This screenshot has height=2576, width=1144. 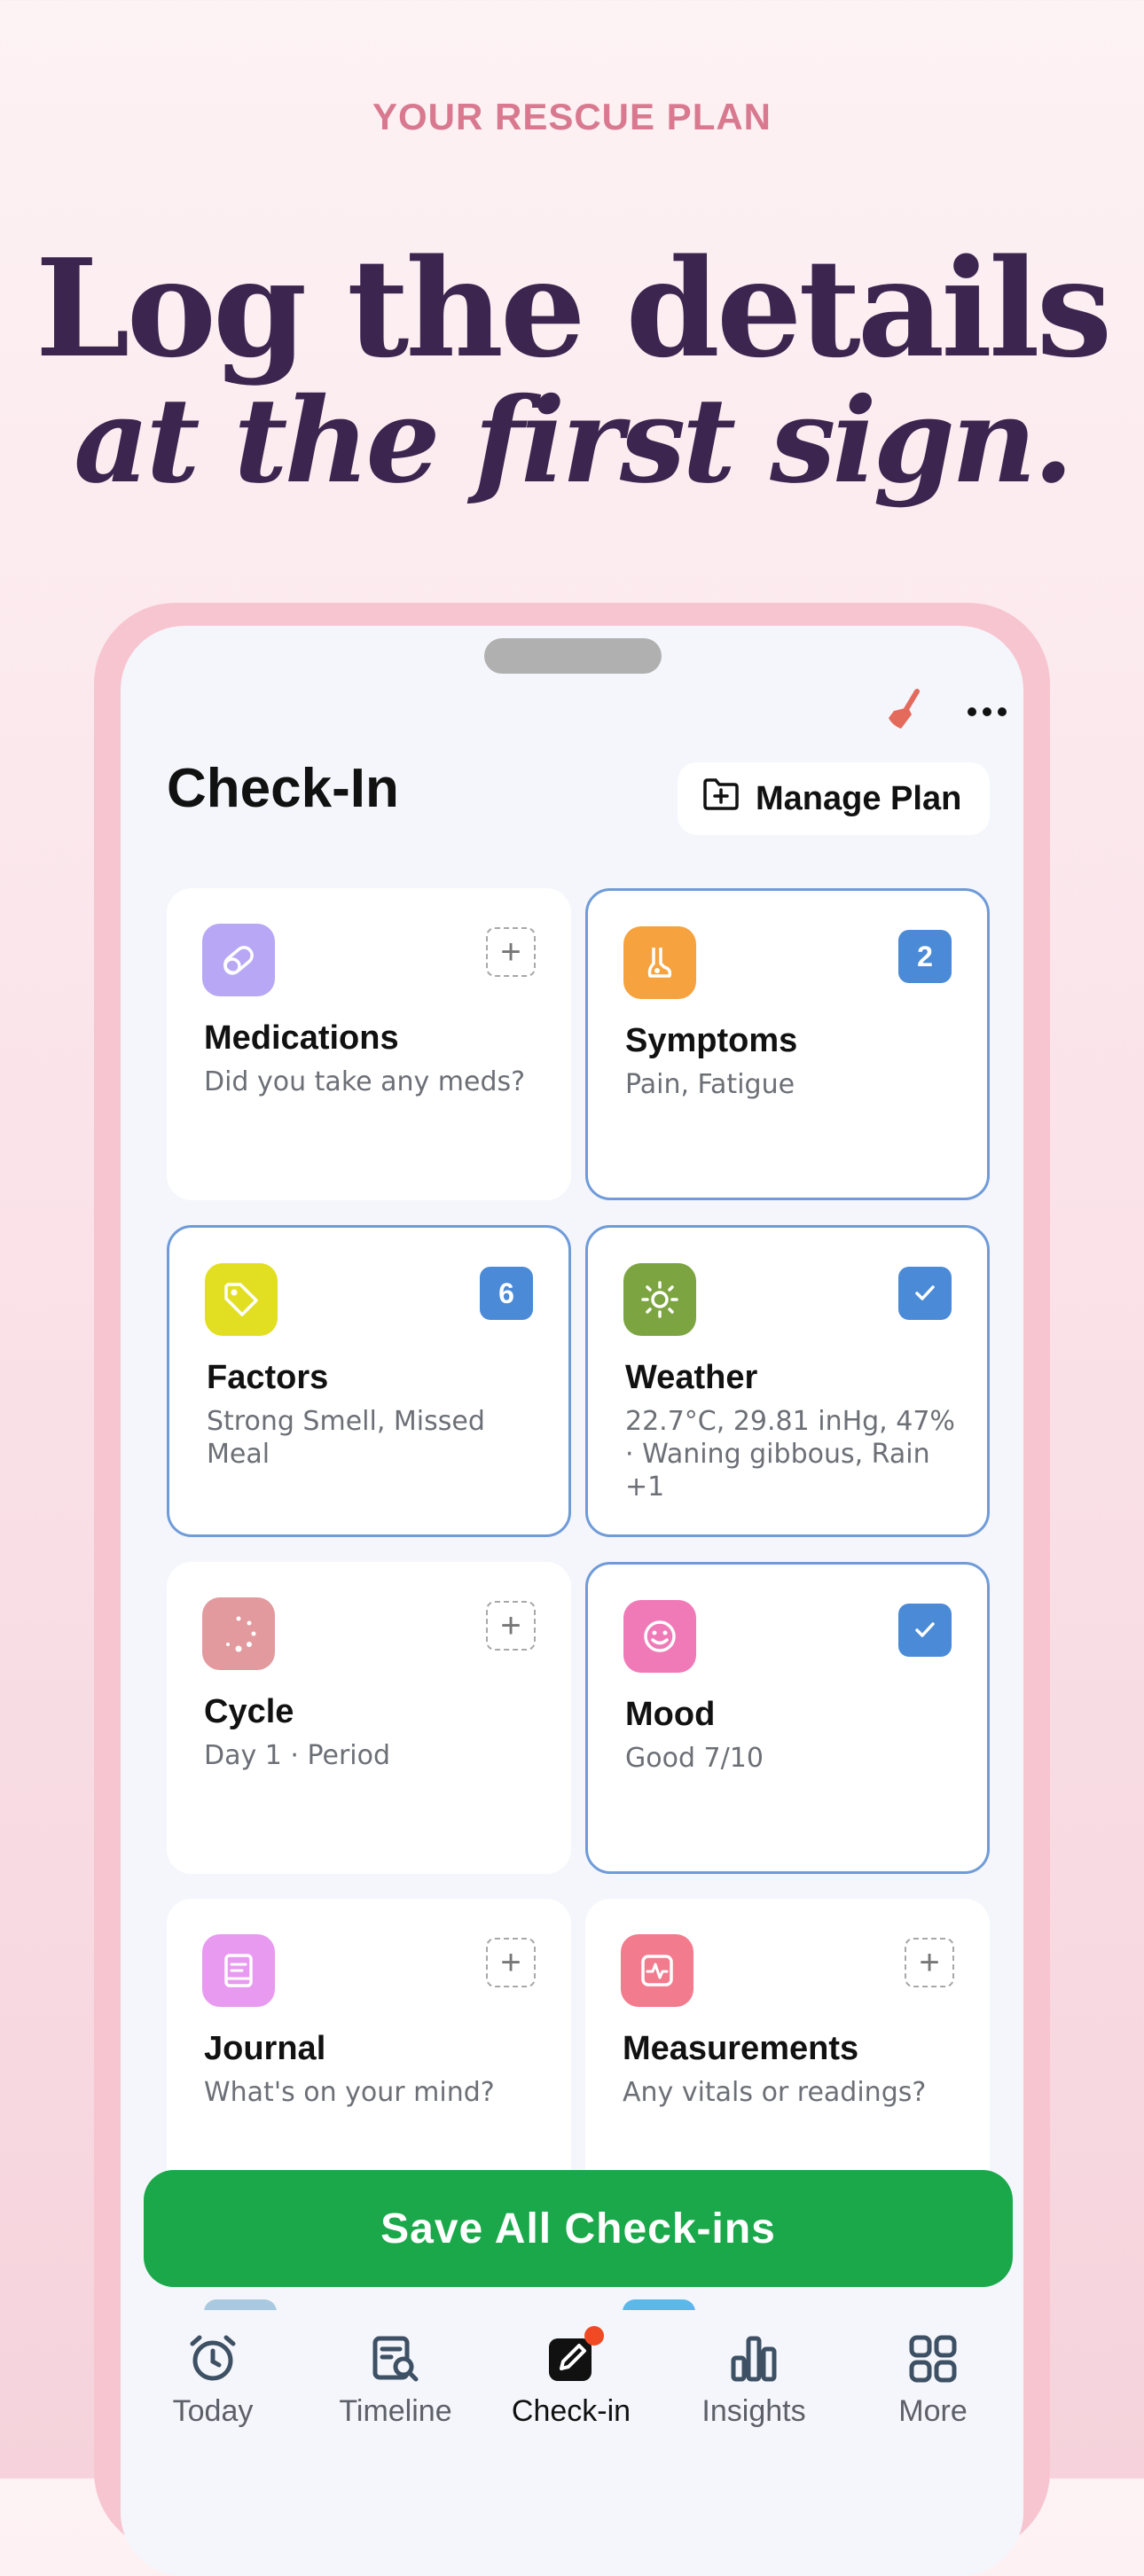 I want to click on grid-icon, so click(x=933, y=2361).